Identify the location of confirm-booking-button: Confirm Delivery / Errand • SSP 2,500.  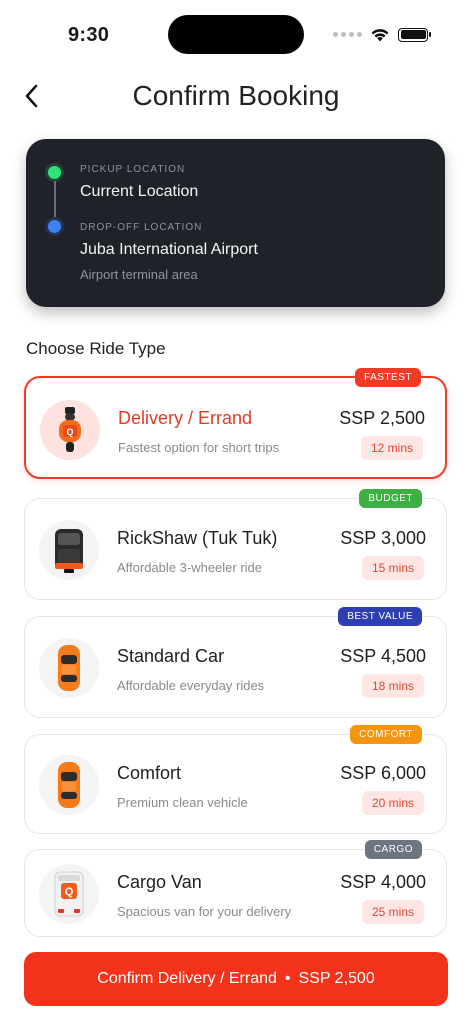
(236, 979).